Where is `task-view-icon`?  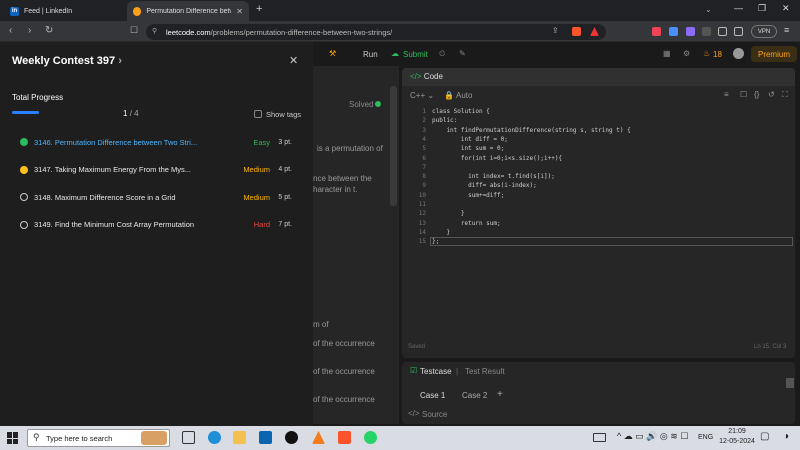 task-view-icon is located at coordinates (188, 437).